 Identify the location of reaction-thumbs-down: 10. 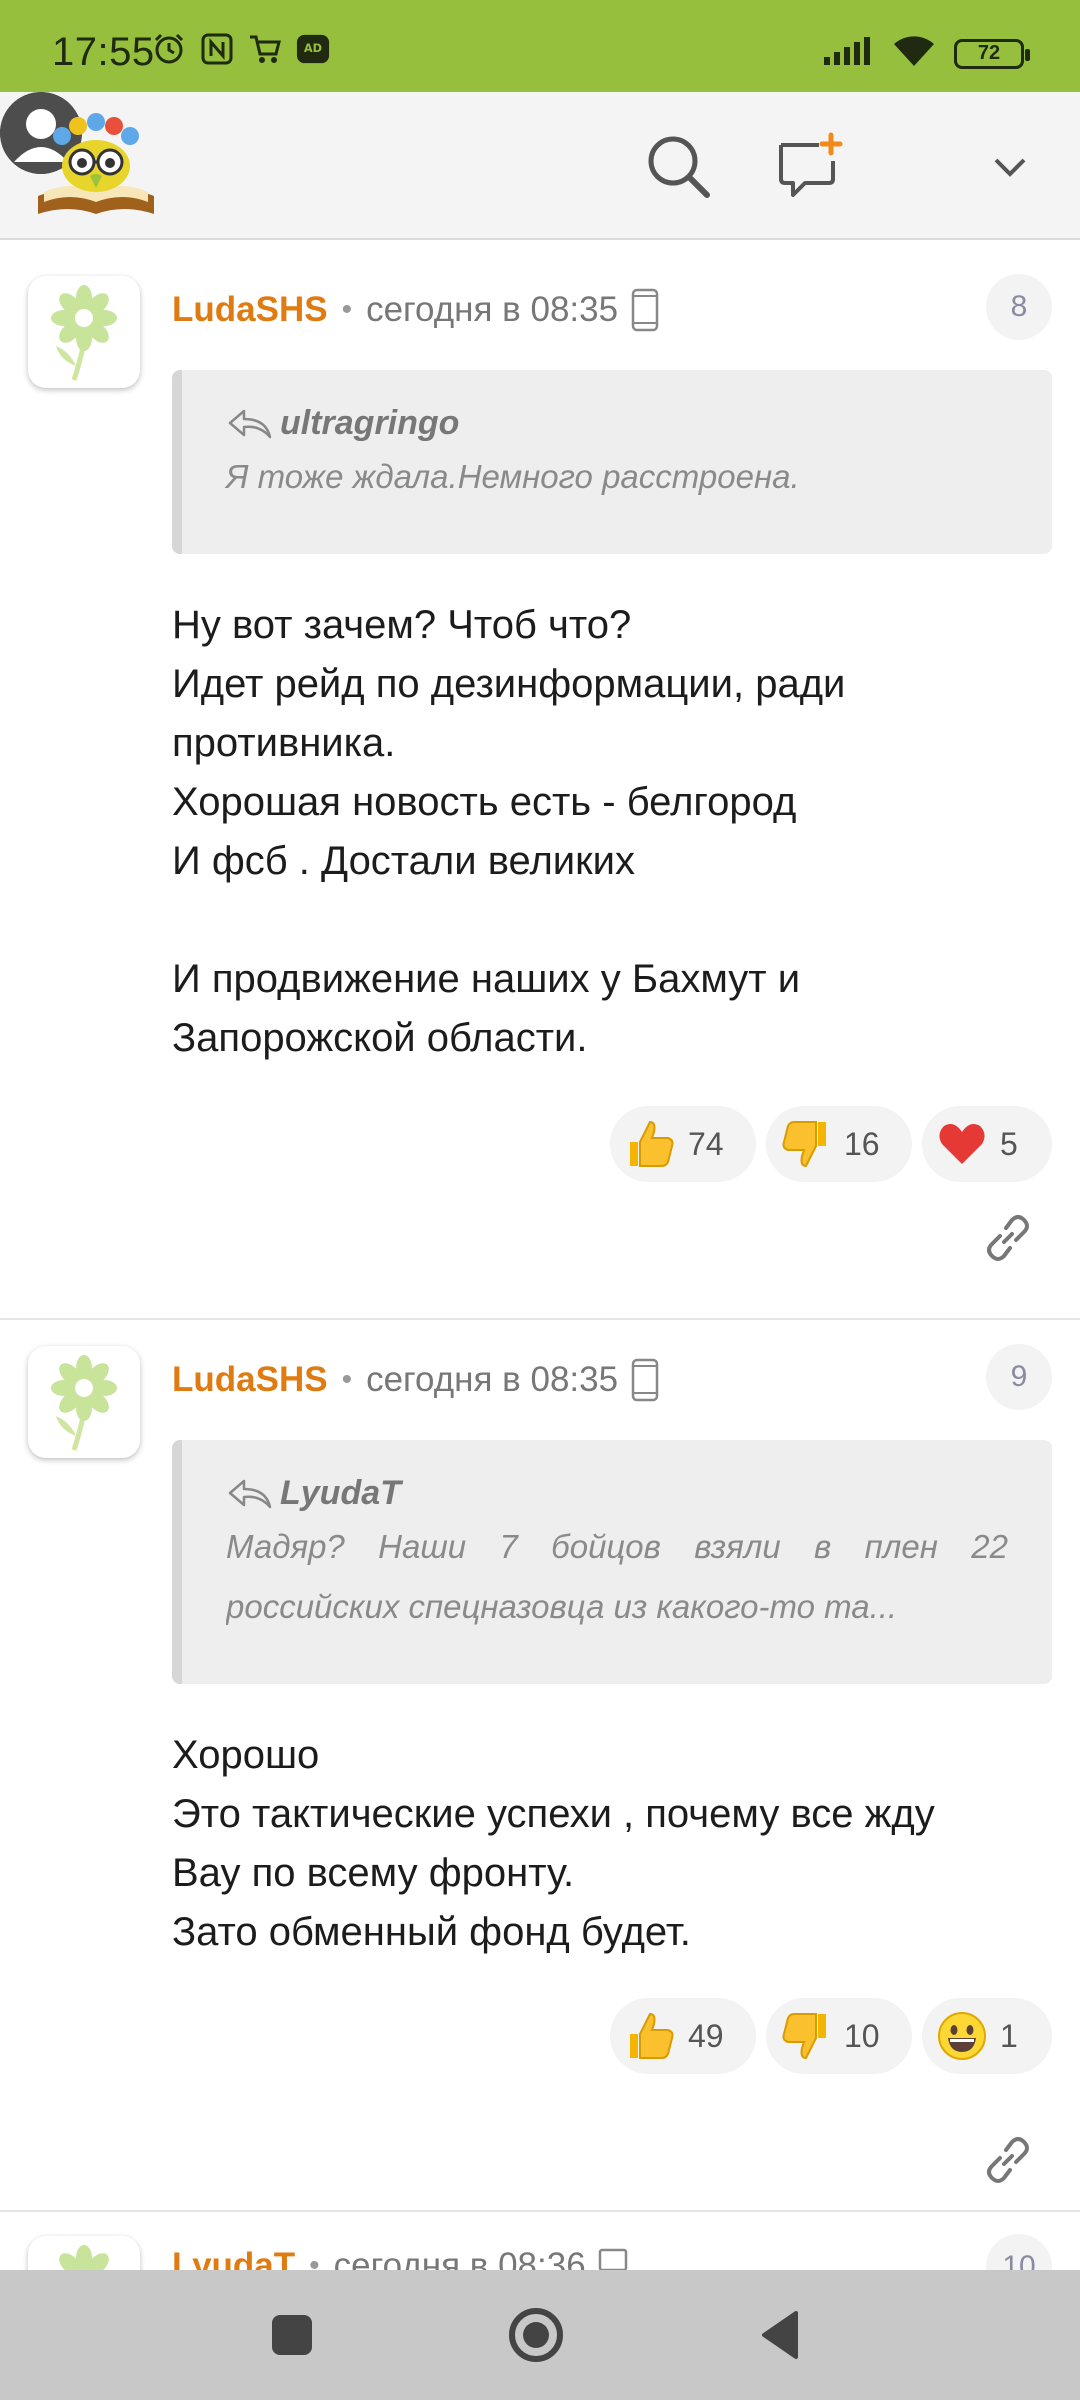
(839, 2036).